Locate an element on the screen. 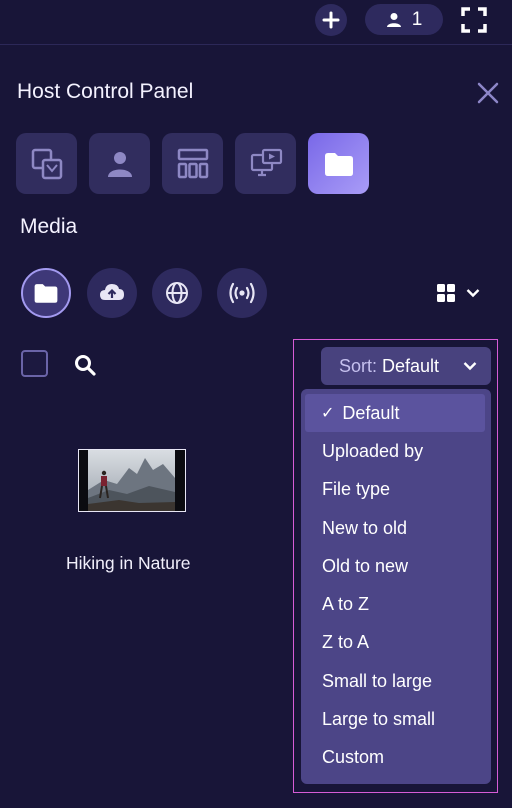  close-button is located at coordinates (488, 93).